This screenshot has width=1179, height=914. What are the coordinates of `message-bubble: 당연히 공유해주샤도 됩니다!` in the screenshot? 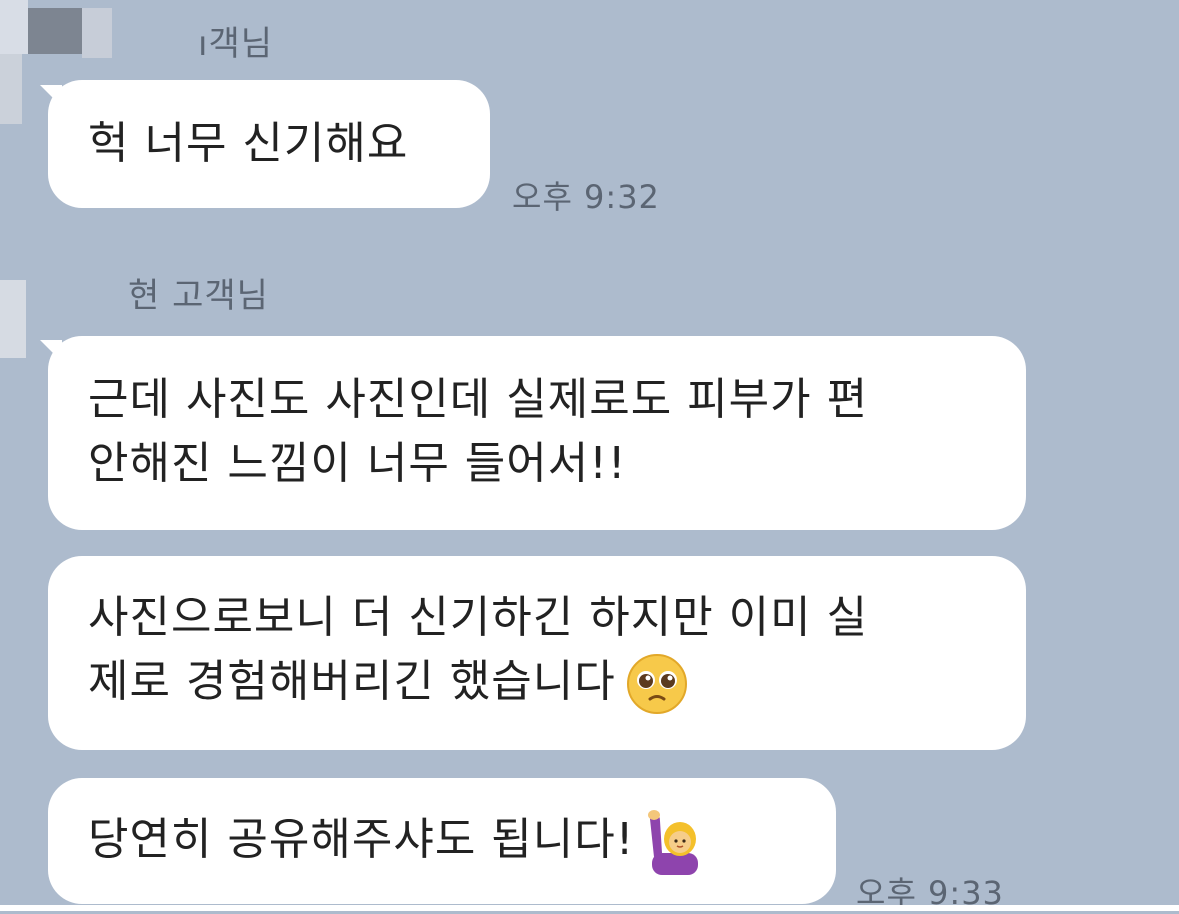 It's located at (442, 841).